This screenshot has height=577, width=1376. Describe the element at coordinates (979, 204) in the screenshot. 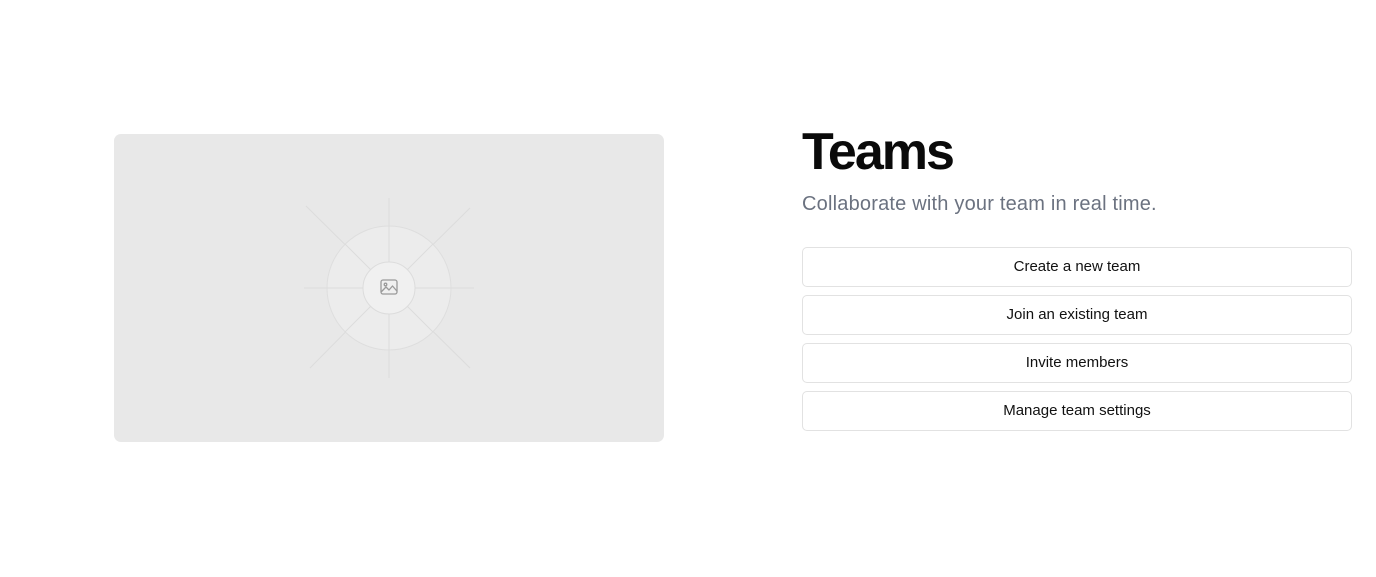

I see `page-subtitle: Collaborate with your team in real time.` at that location.